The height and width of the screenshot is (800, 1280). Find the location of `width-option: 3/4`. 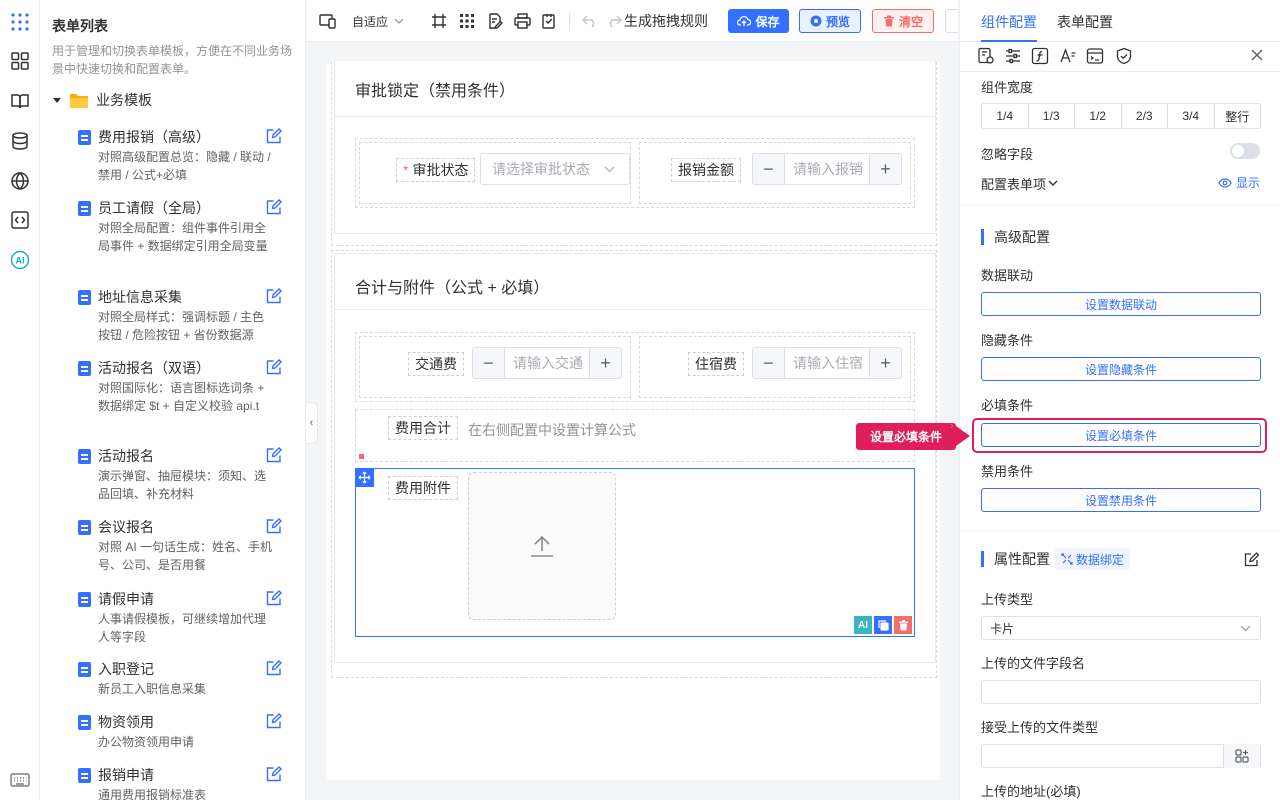

width-option: 3/4 is located at coordinates (1191, 116).